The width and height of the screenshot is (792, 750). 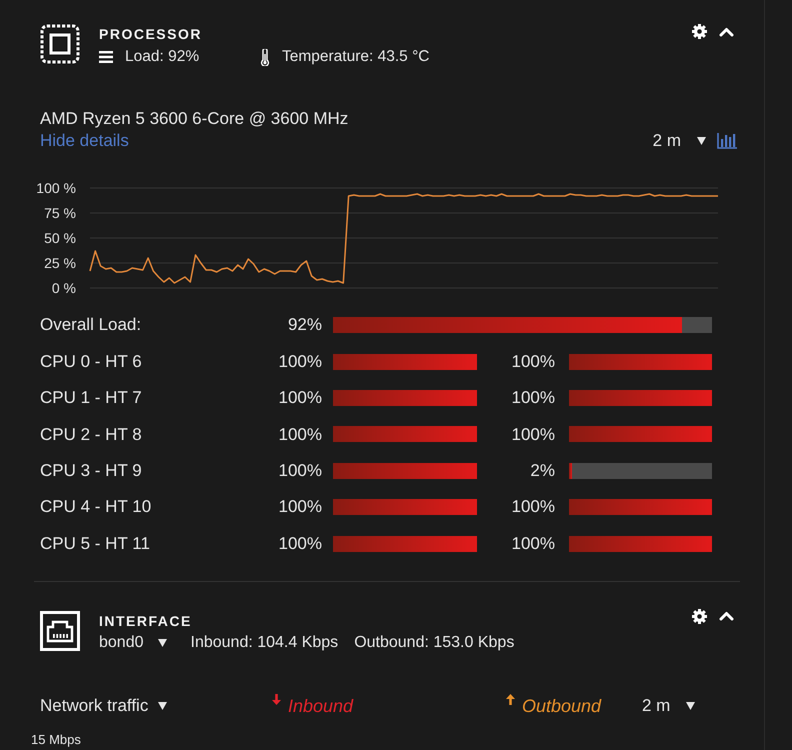 What do you see at coordinates (562, 706) in the screenshot?
I see `legend-label: Outbound` at bounding box center [562, 706].